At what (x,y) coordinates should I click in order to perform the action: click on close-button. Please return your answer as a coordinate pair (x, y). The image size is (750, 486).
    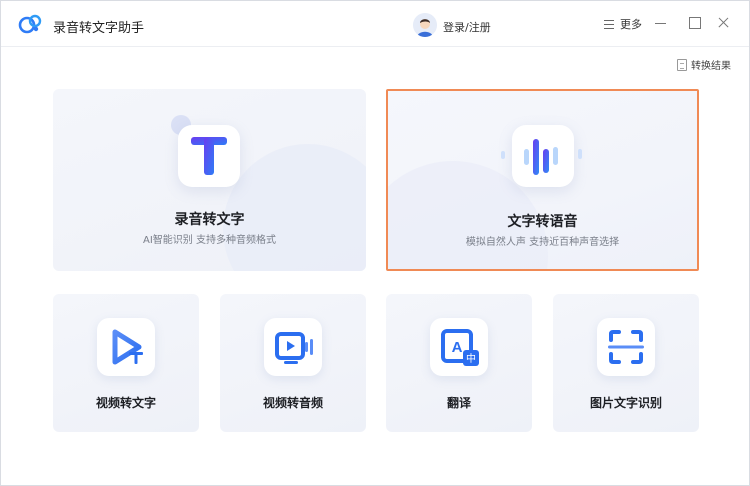
    Looking at the image, I should click on (724, 23).